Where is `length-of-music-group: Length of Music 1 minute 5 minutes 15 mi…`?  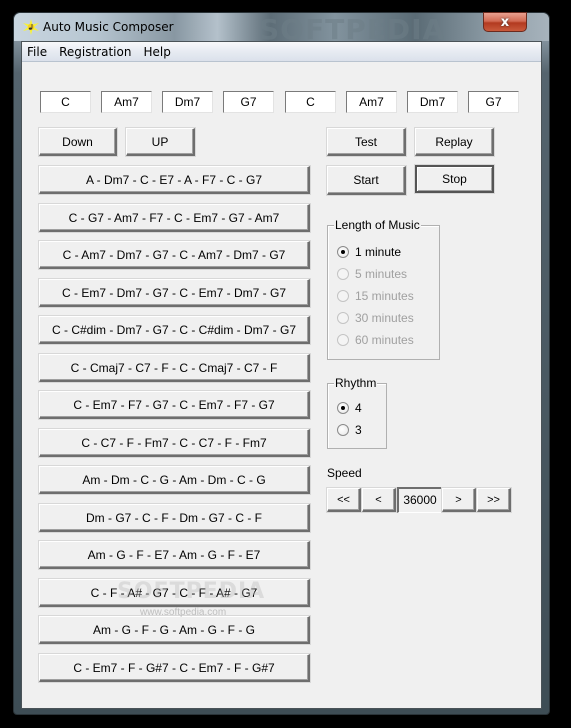 length-of-music-group: Length of Music 1 minute 5 minutes 15 mi… is located at coordinates (383, 289).